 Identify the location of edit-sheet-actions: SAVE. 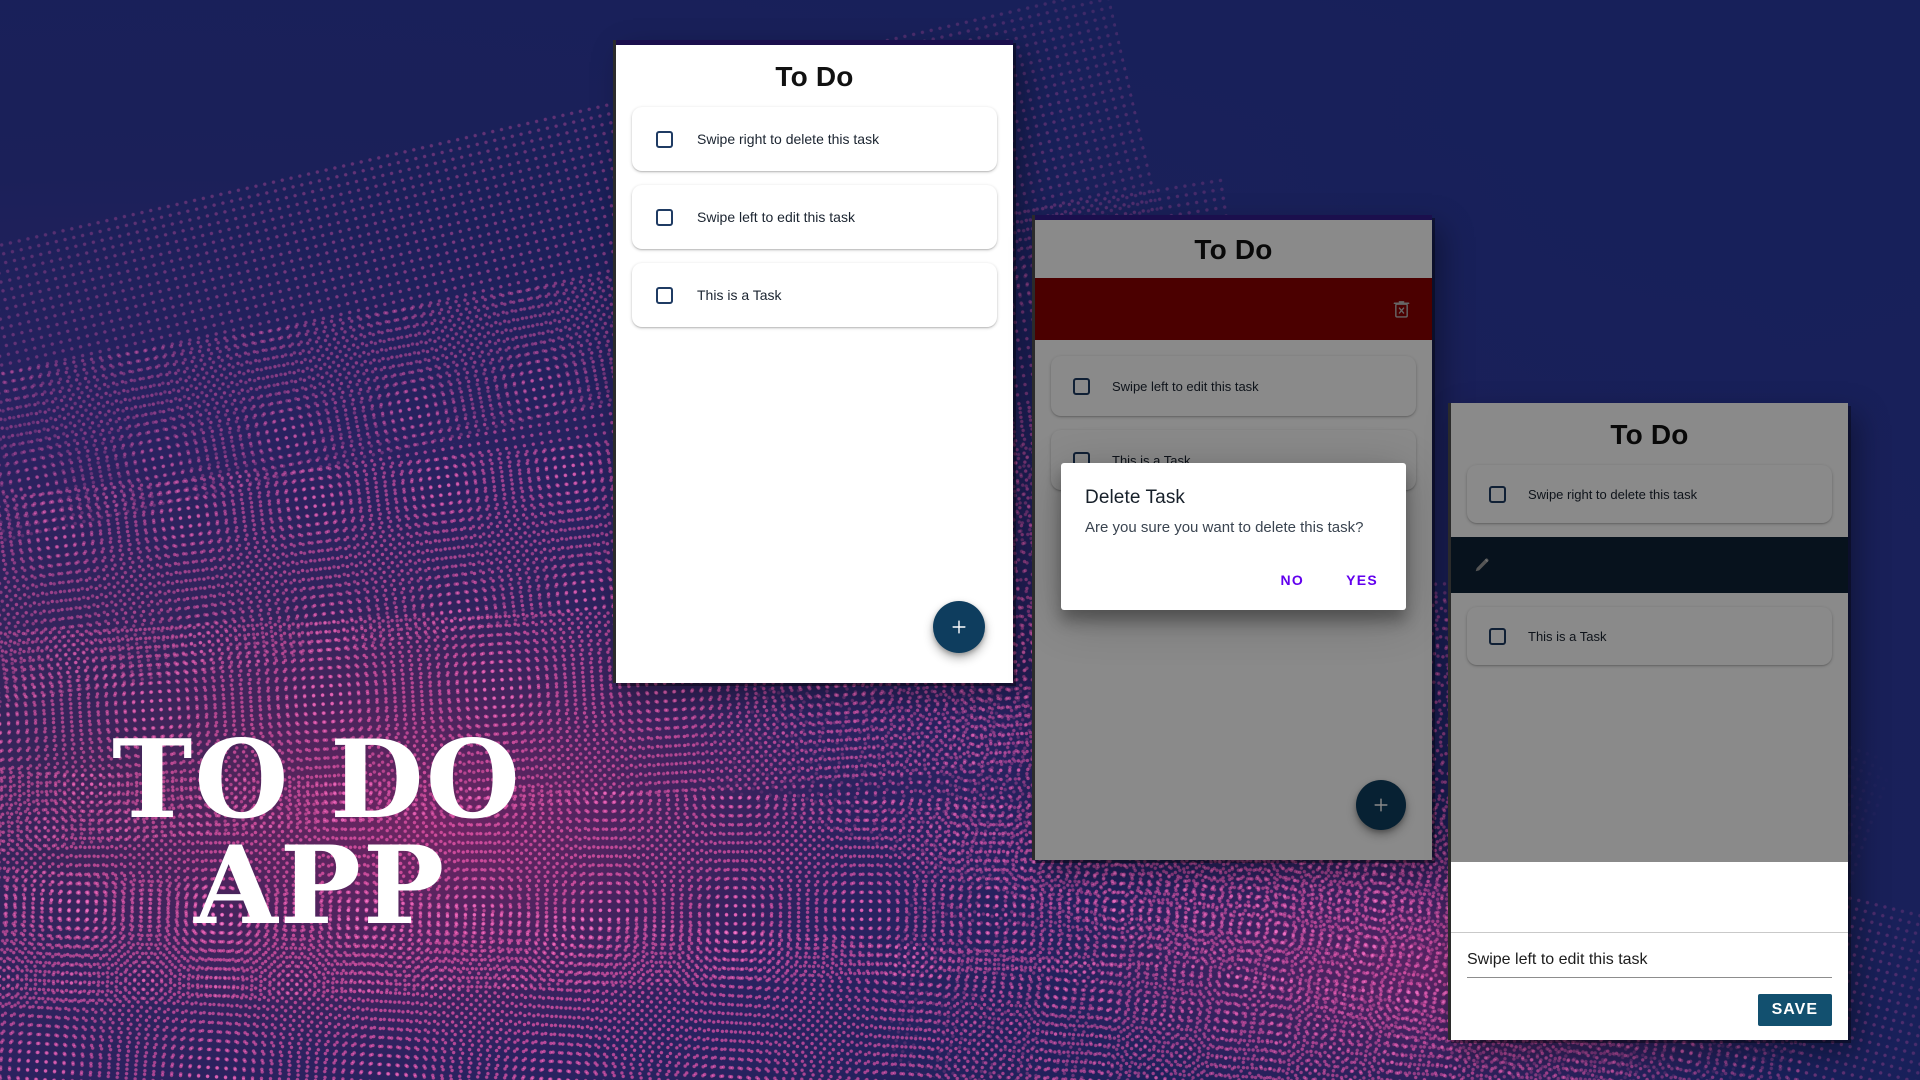
(1649, 1002).